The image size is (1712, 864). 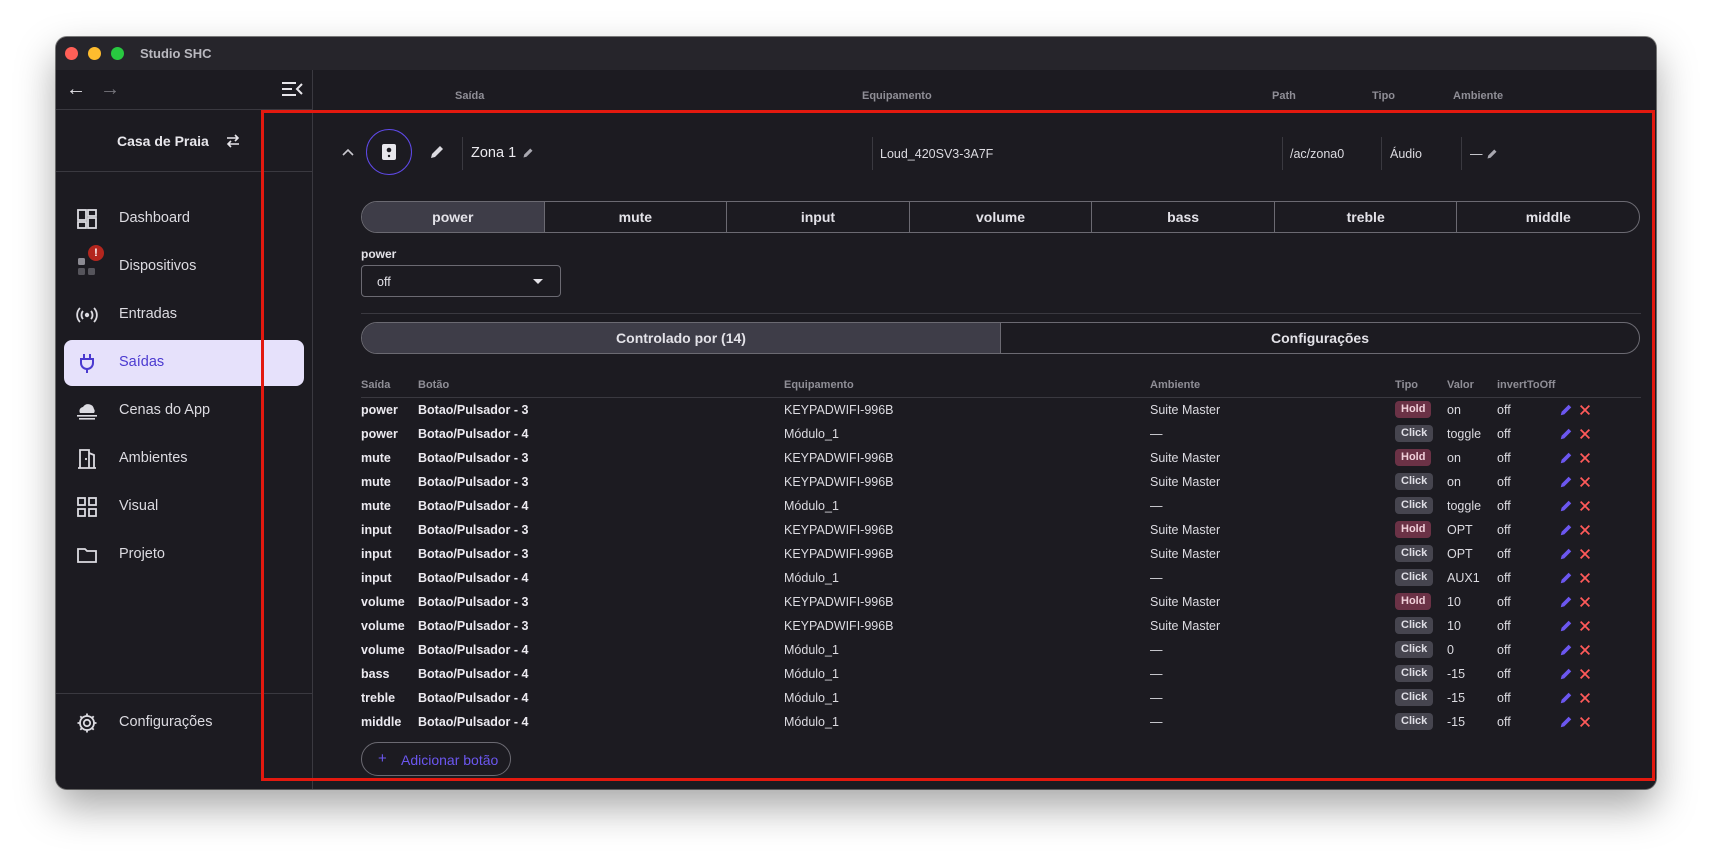 What do you see at coordinates (184, 507) in the screenshot?
I see `sidebar-item-visual: Visual` at bounding box center [184, 507].